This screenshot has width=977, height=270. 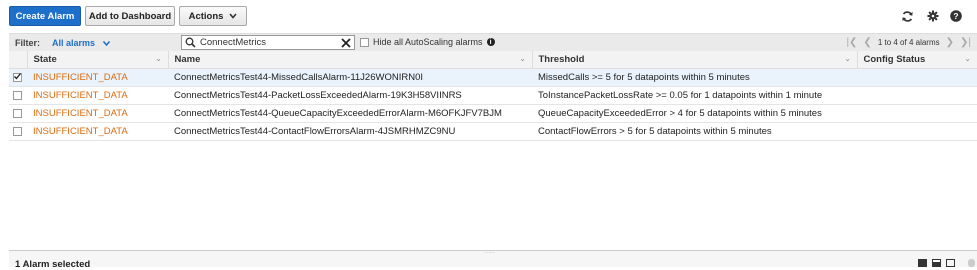 I want to click on pagination: |❮ ❮ 1 to 4 of 4 alarms ❯ ❯|, so click(x=908, y=42).